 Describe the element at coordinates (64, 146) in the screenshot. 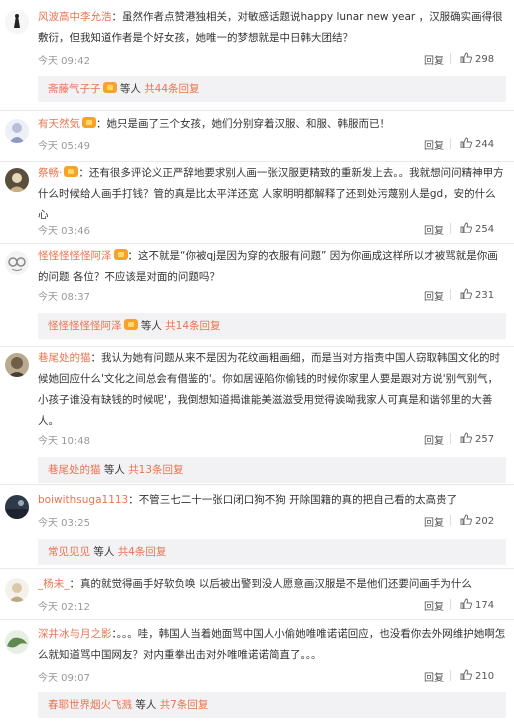

I see `comment-time: 今天 05:49` at that location.